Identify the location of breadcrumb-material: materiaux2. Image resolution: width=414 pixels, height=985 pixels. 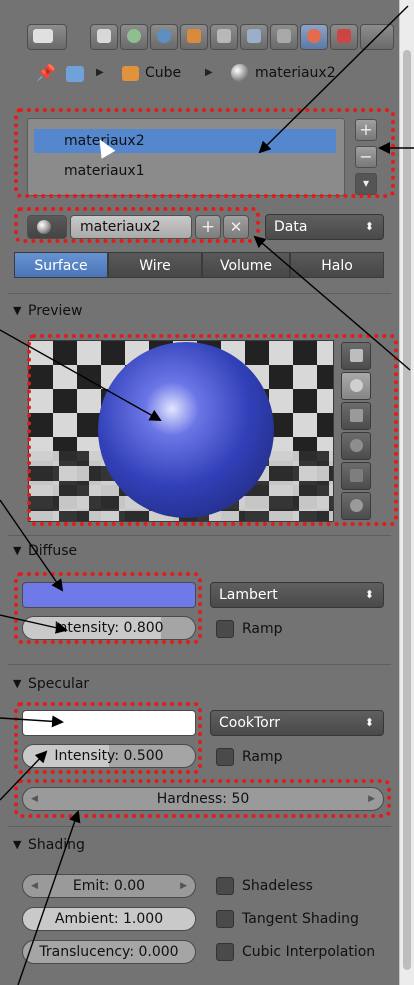
(295, 73).